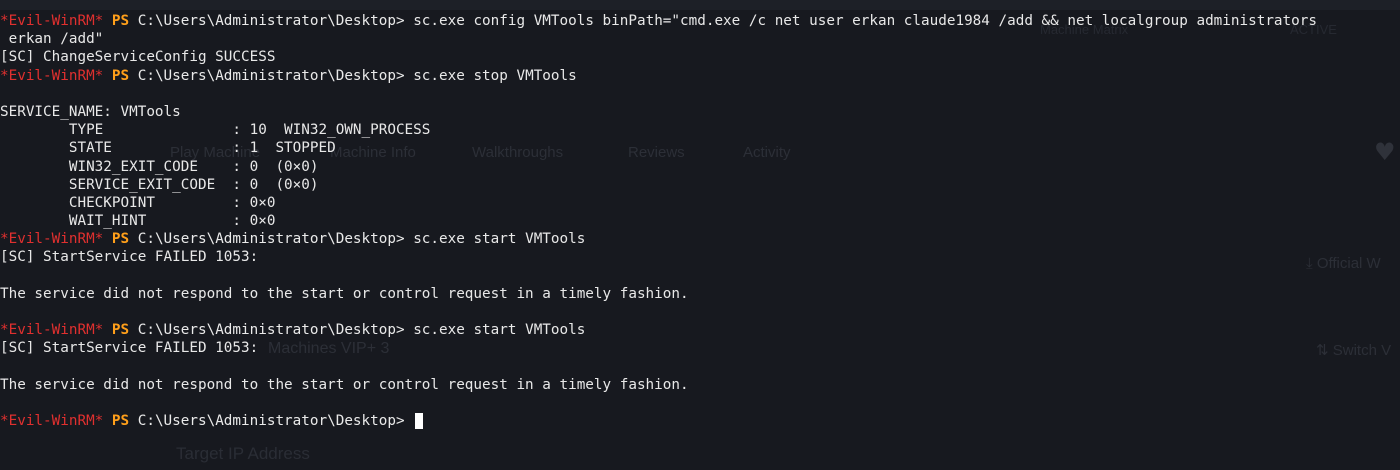 The image size is (1400, 470). I want to click on terminal-cursor, so click(419, 421).